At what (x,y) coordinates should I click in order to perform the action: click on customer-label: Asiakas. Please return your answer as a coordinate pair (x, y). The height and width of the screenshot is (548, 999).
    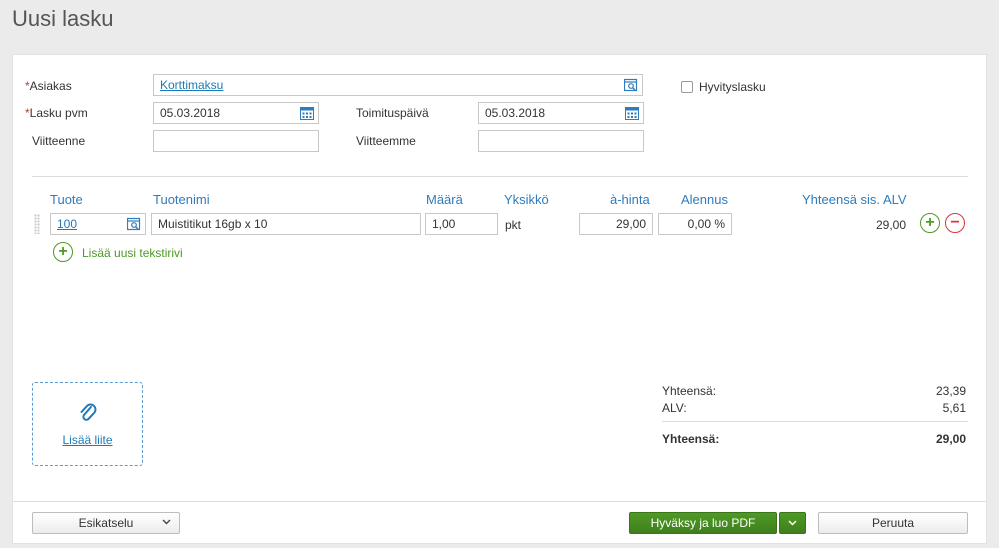
    Looking at the image, I should click on (50, 86).